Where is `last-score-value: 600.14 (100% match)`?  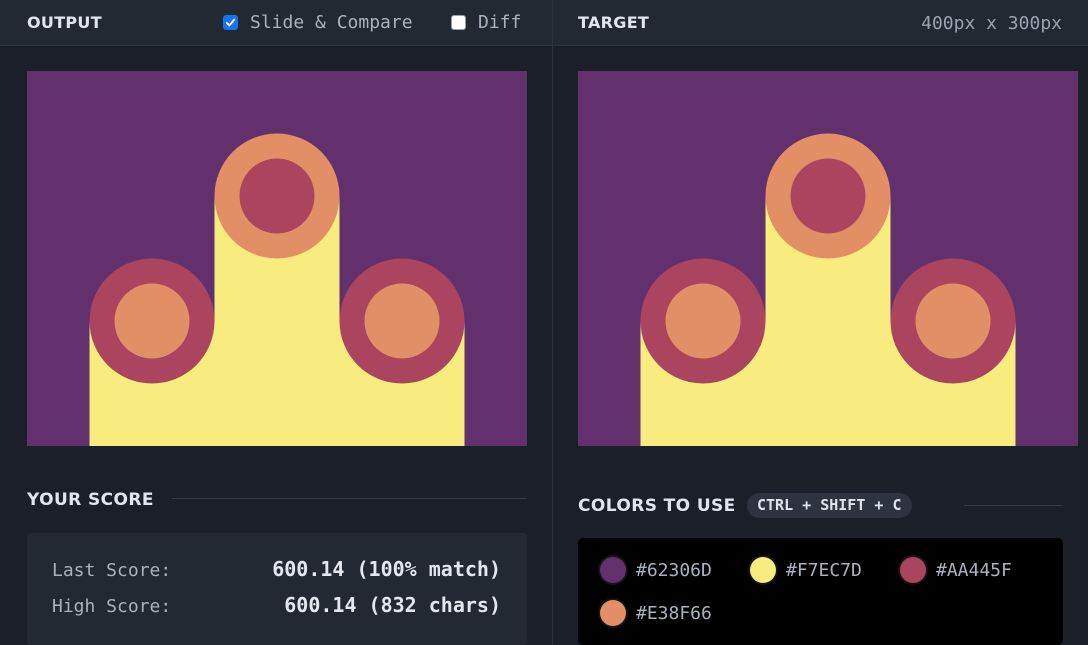 last-score-value: 600.14 (100% match) is located at coordinates (386, 569).